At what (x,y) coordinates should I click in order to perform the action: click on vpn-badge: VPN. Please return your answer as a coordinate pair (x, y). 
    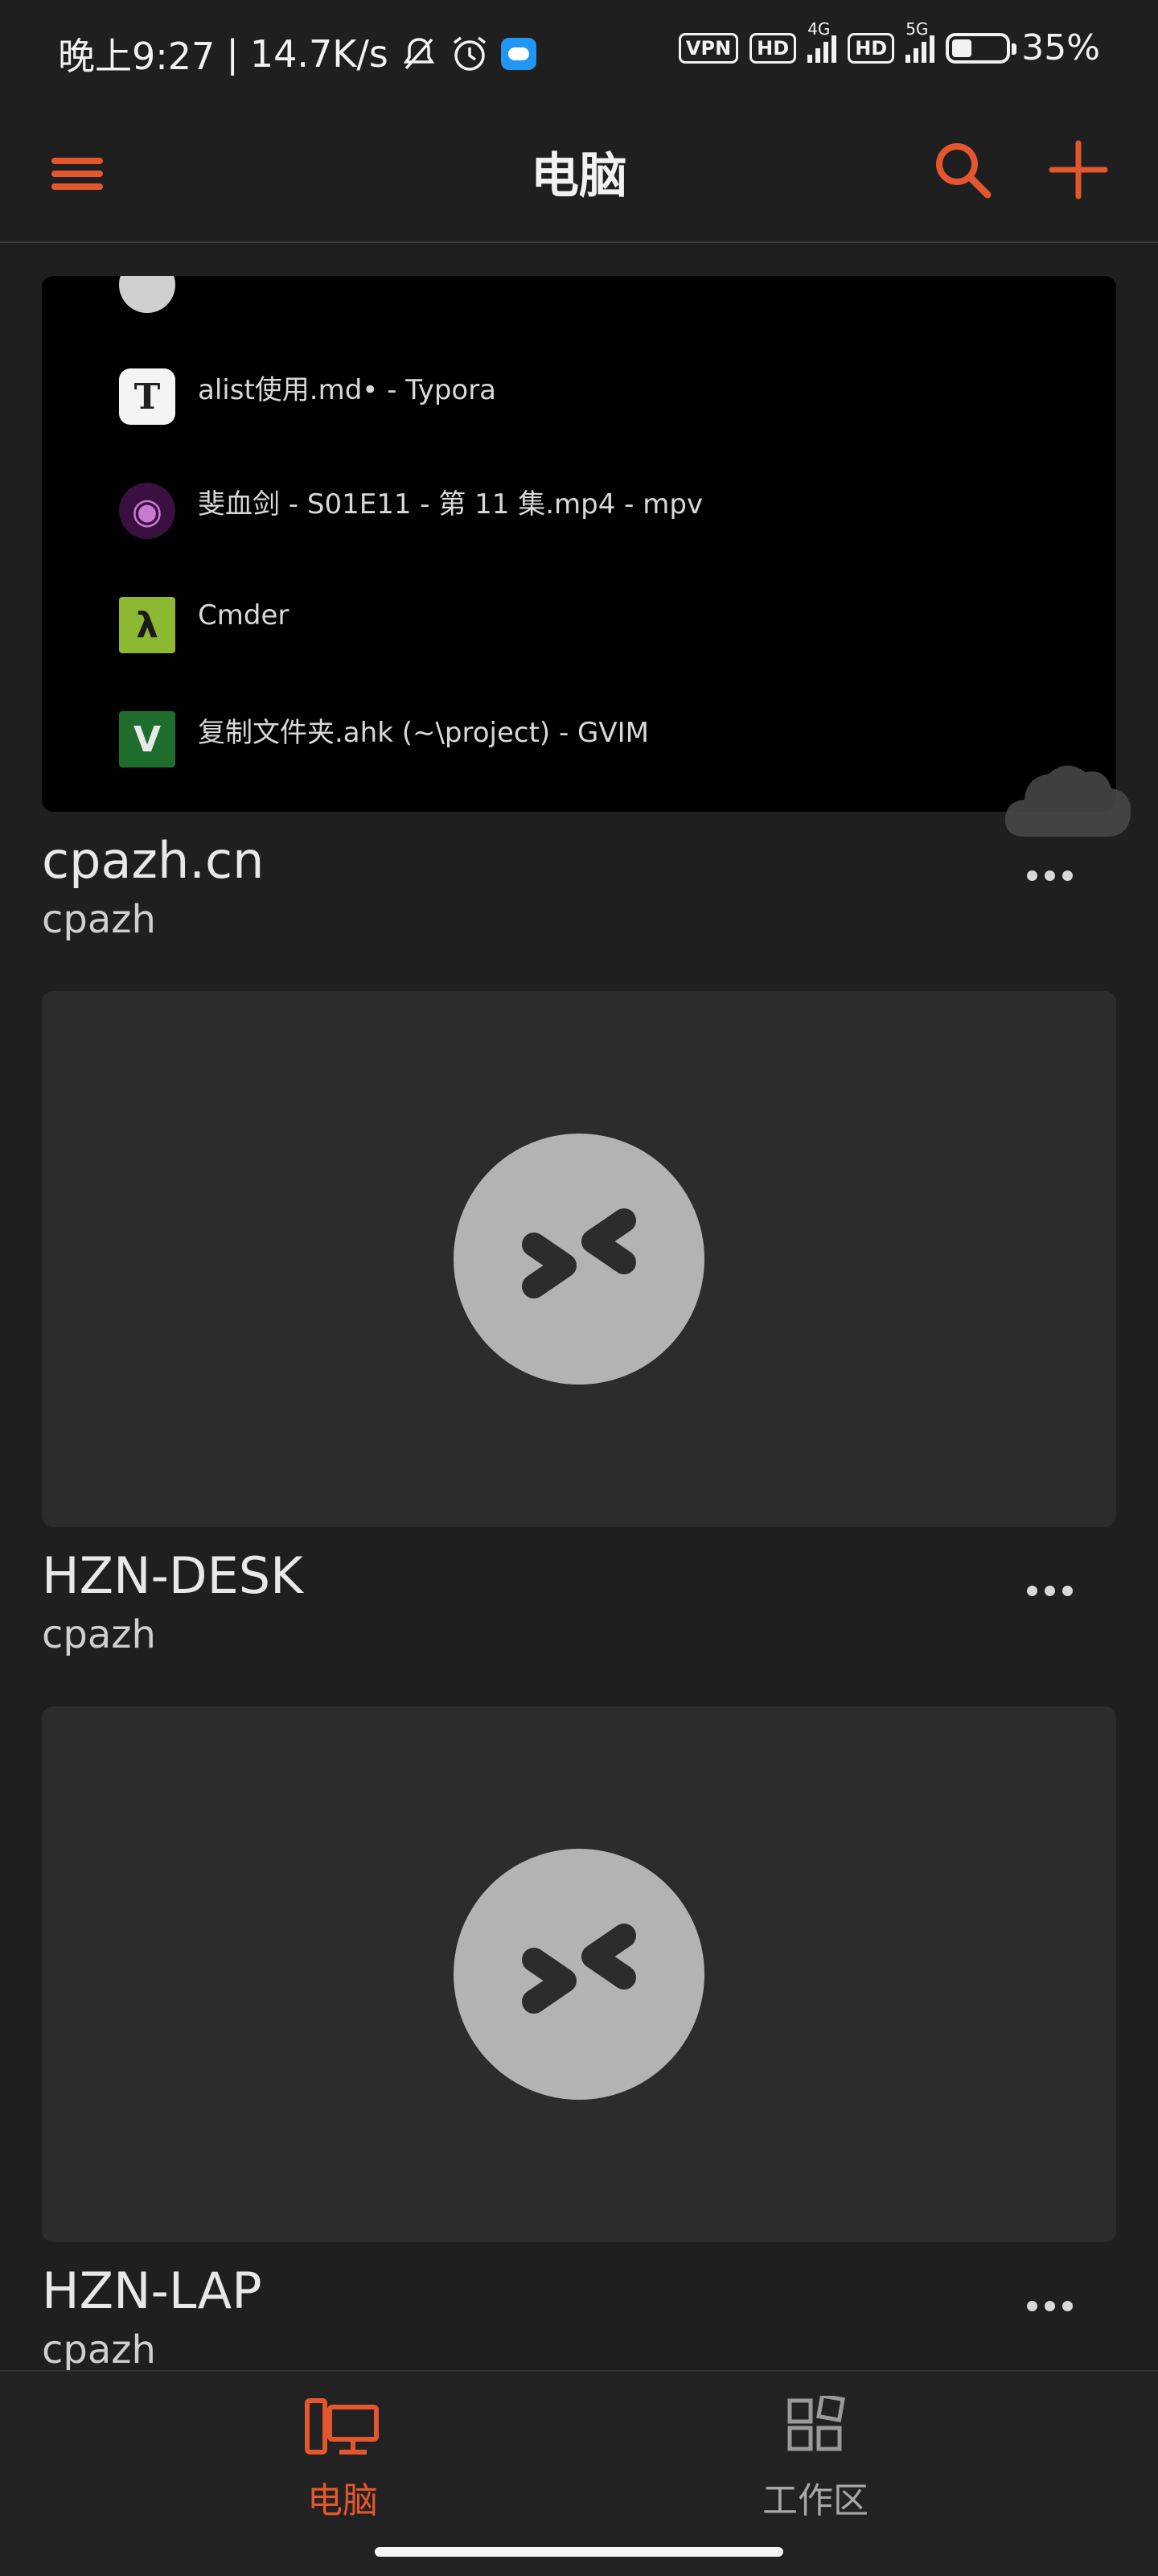
    Looking at the image, I should click on (708, 48).